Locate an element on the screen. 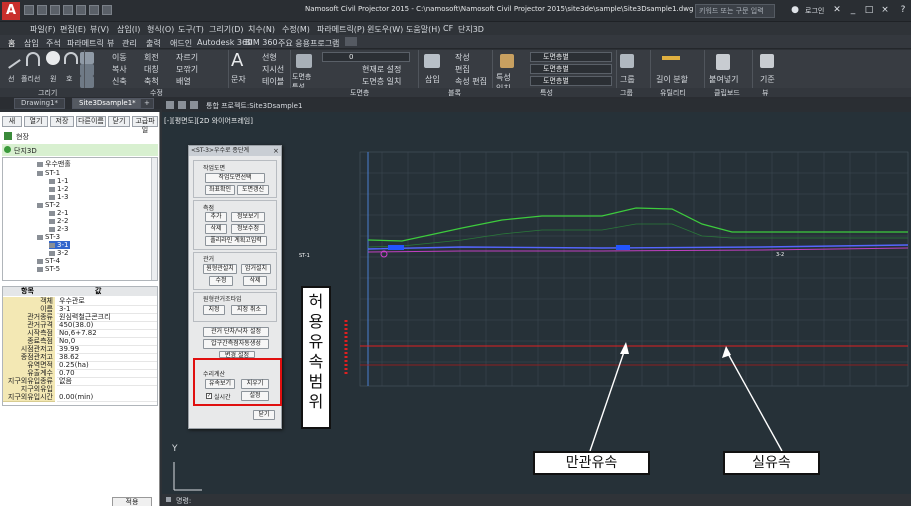 This screenshot has width=911, height=520. menu-item-dimension: 치수(N) is located at coordinates (261, 29).